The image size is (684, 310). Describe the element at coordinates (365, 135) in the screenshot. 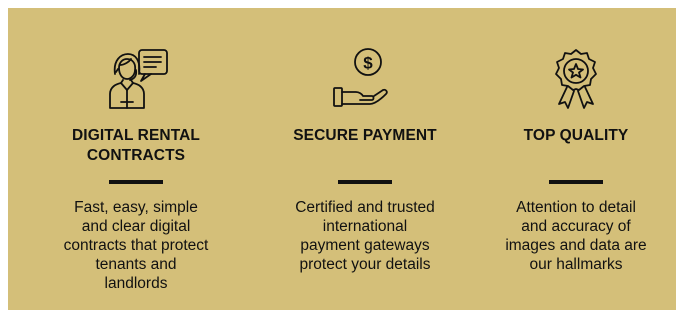

I see `feature-title: SECURE PAYMENT` at that location.